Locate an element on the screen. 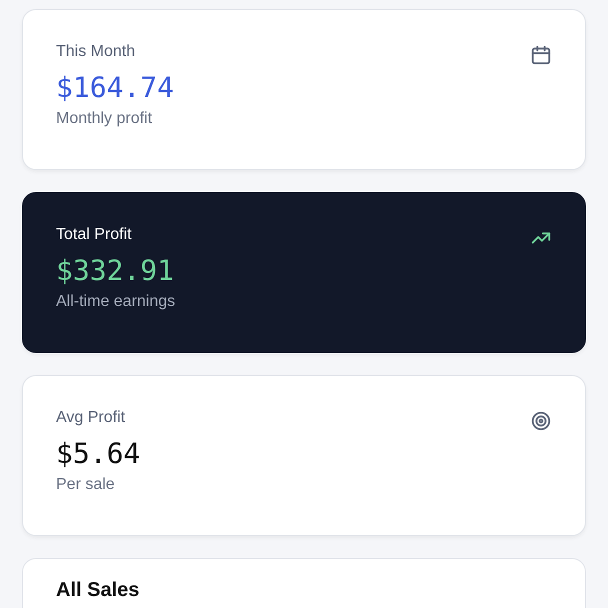 The width and height of the screenshot is (608, 608). card-value: $5.64 is located at coordinates (98, 453).